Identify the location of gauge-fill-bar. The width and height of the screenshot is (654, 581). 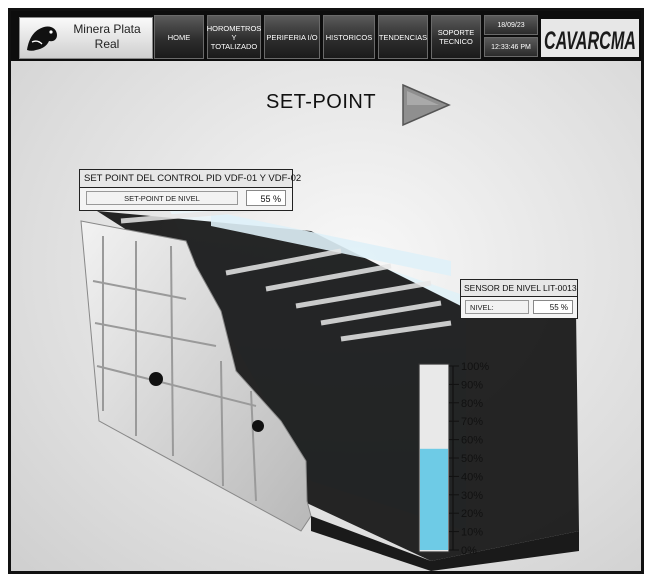
(434, 499).